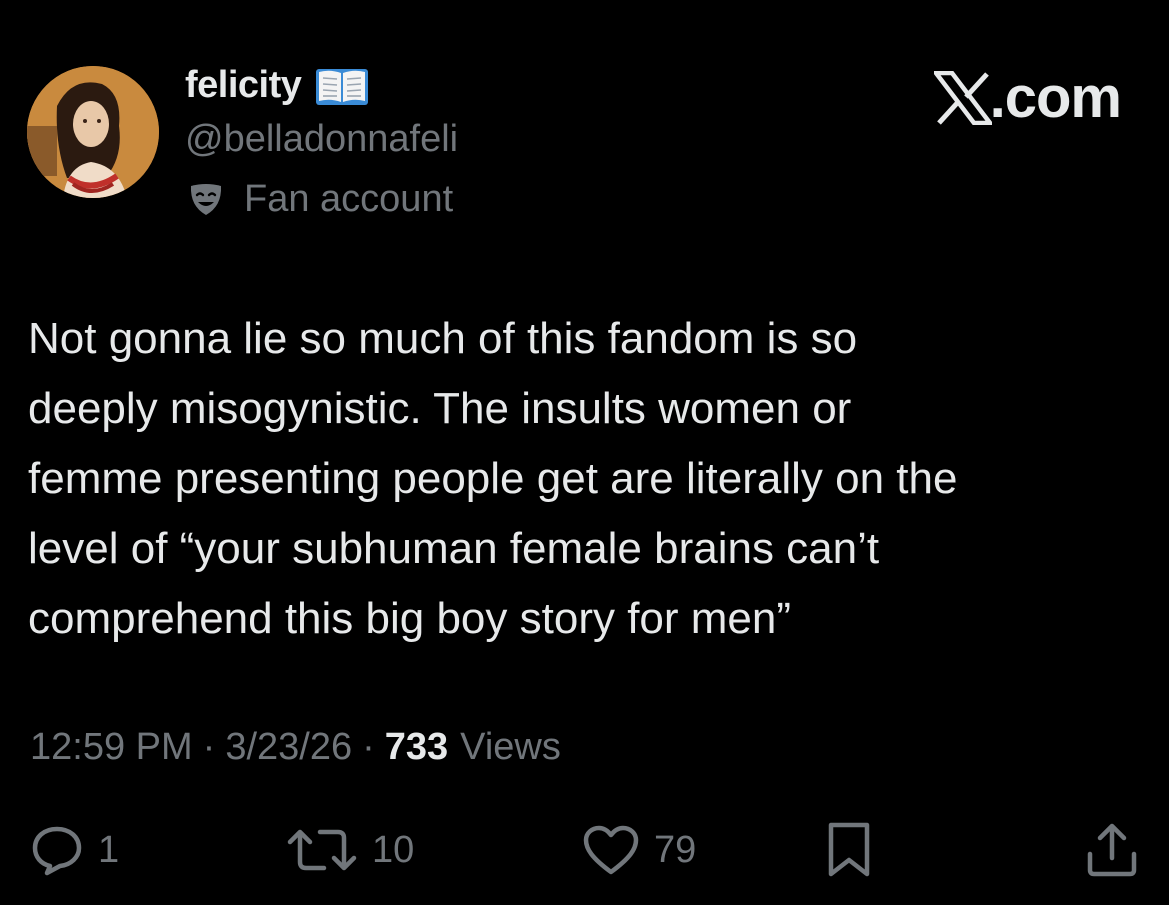 The width and height of the screenshot is (1169, 905). Describe the element at coordinates (393, 849) in the screenshot. I see `retweet-count: 10` at that location.